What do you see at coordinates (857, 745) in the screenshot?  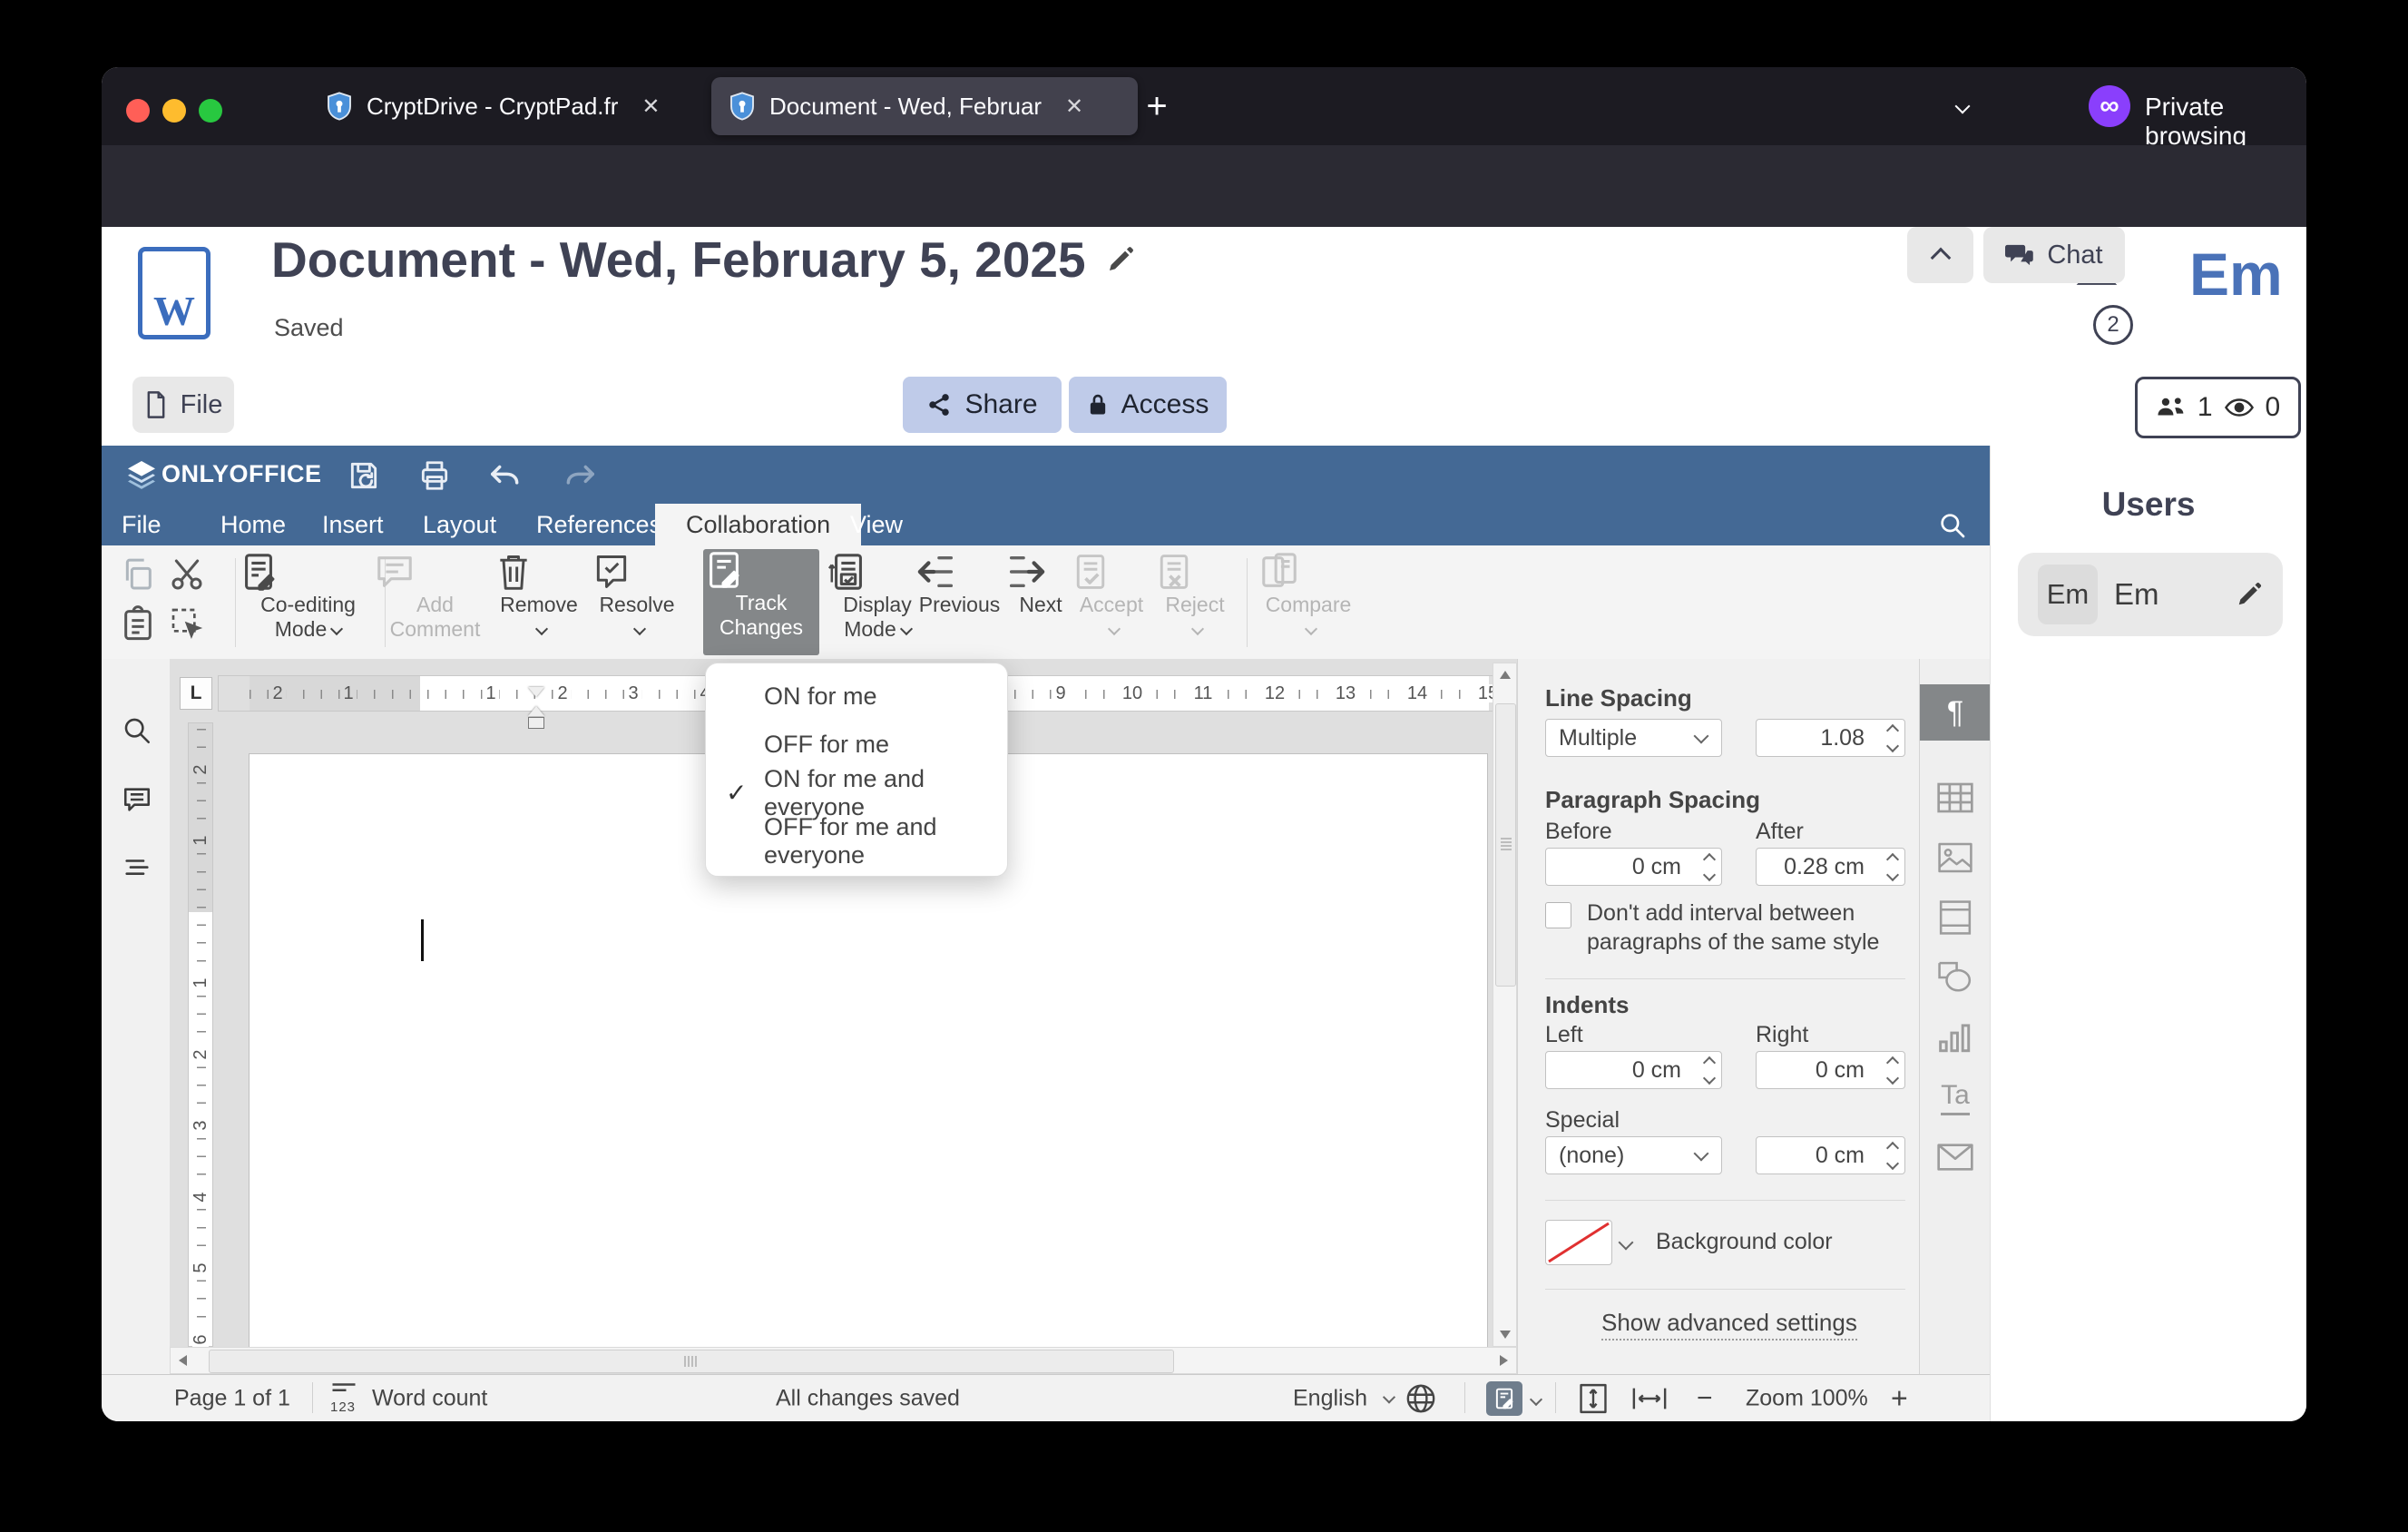 I see `menu-item-off-for-me: OFF for me` at bounding box center [857, 745].